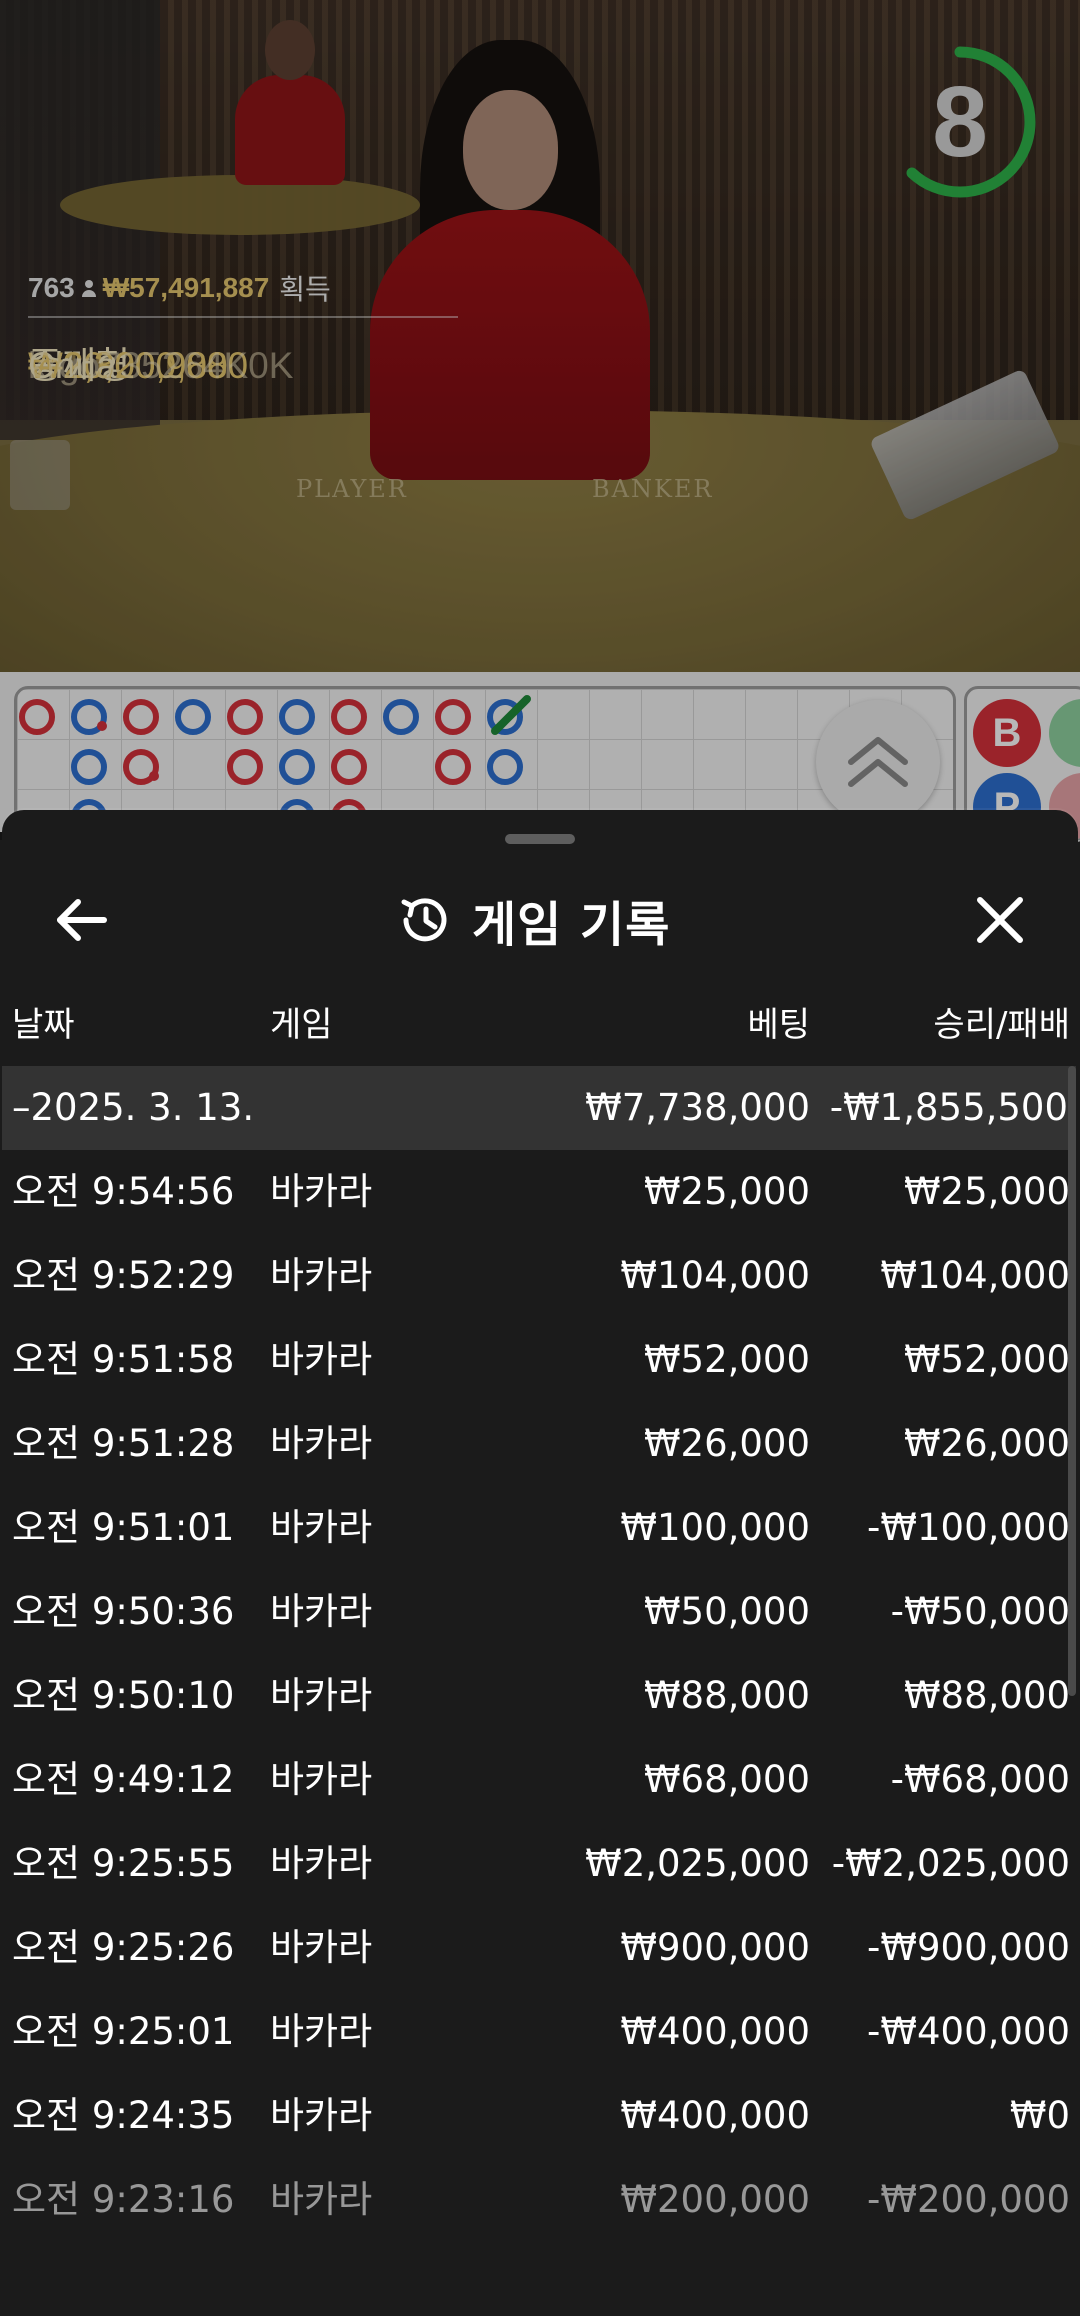 The image size is (1080, 2316). I want to click on summary-bet-total: ₩7,738,000, so click(697, 1107).